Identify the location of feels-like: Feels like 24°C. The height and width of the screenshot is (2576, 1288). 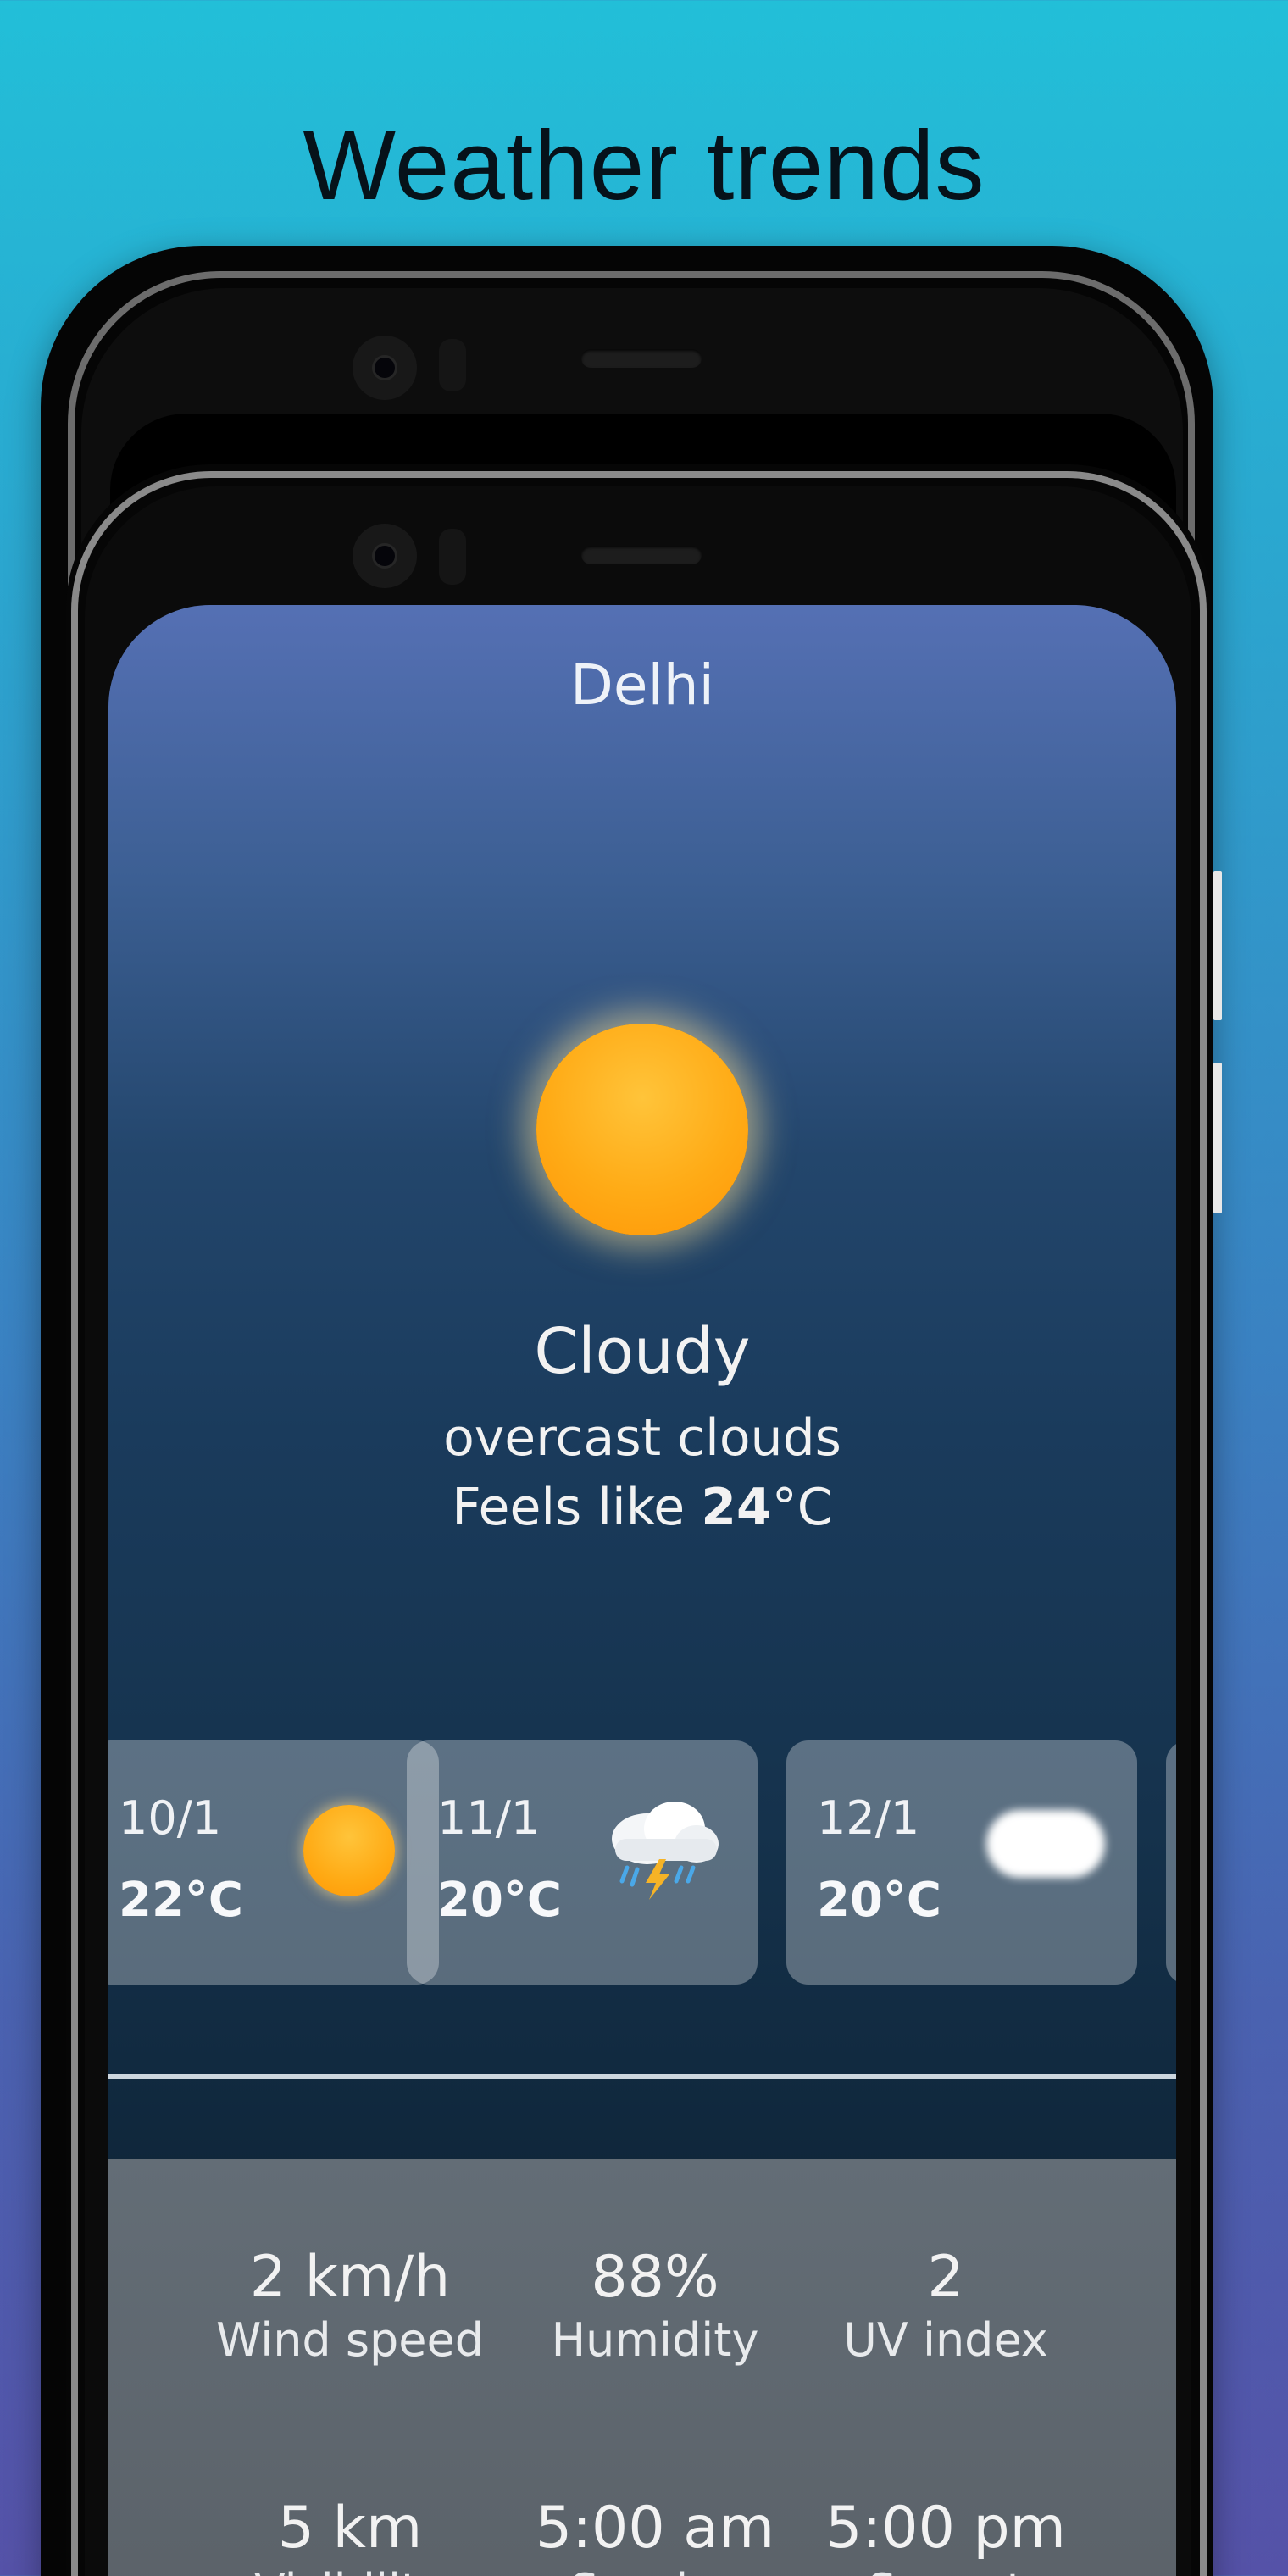
(642, 1507).